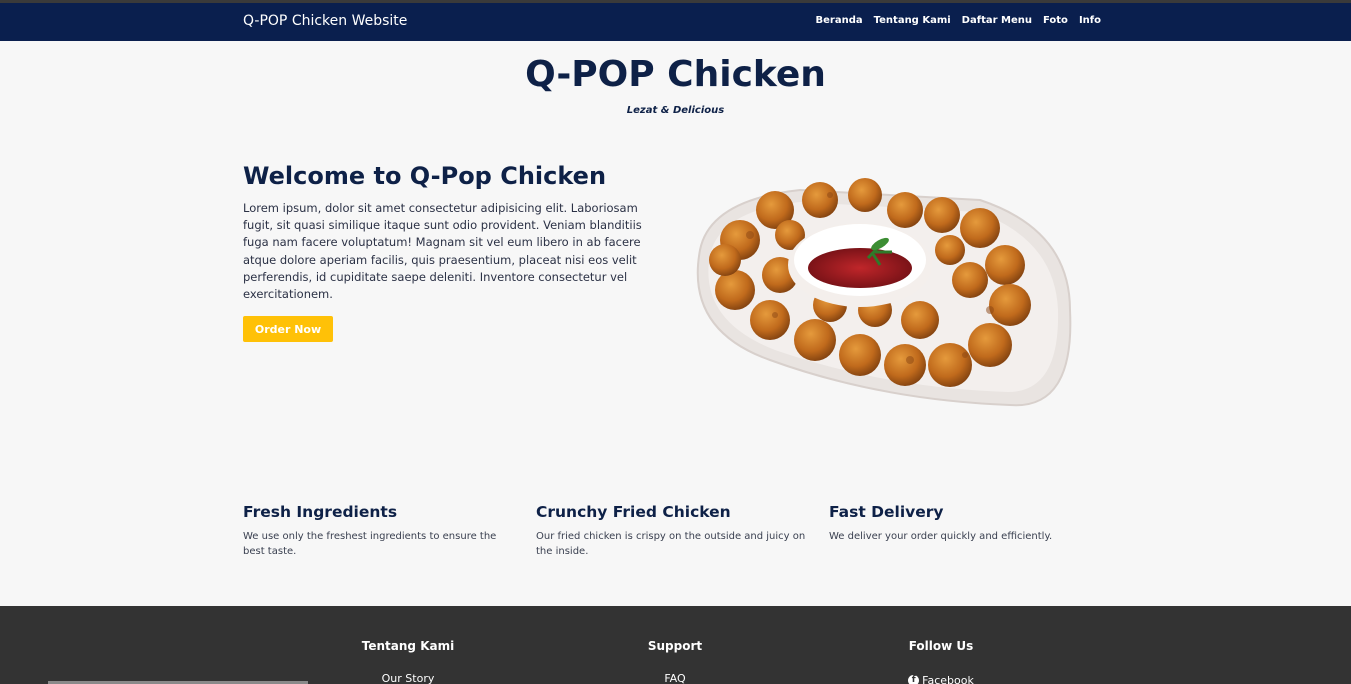 This screenshot has height=684, width=1351. I want to click on nav-link-tentang-kami: Tentang Kami, so click(912, 20).